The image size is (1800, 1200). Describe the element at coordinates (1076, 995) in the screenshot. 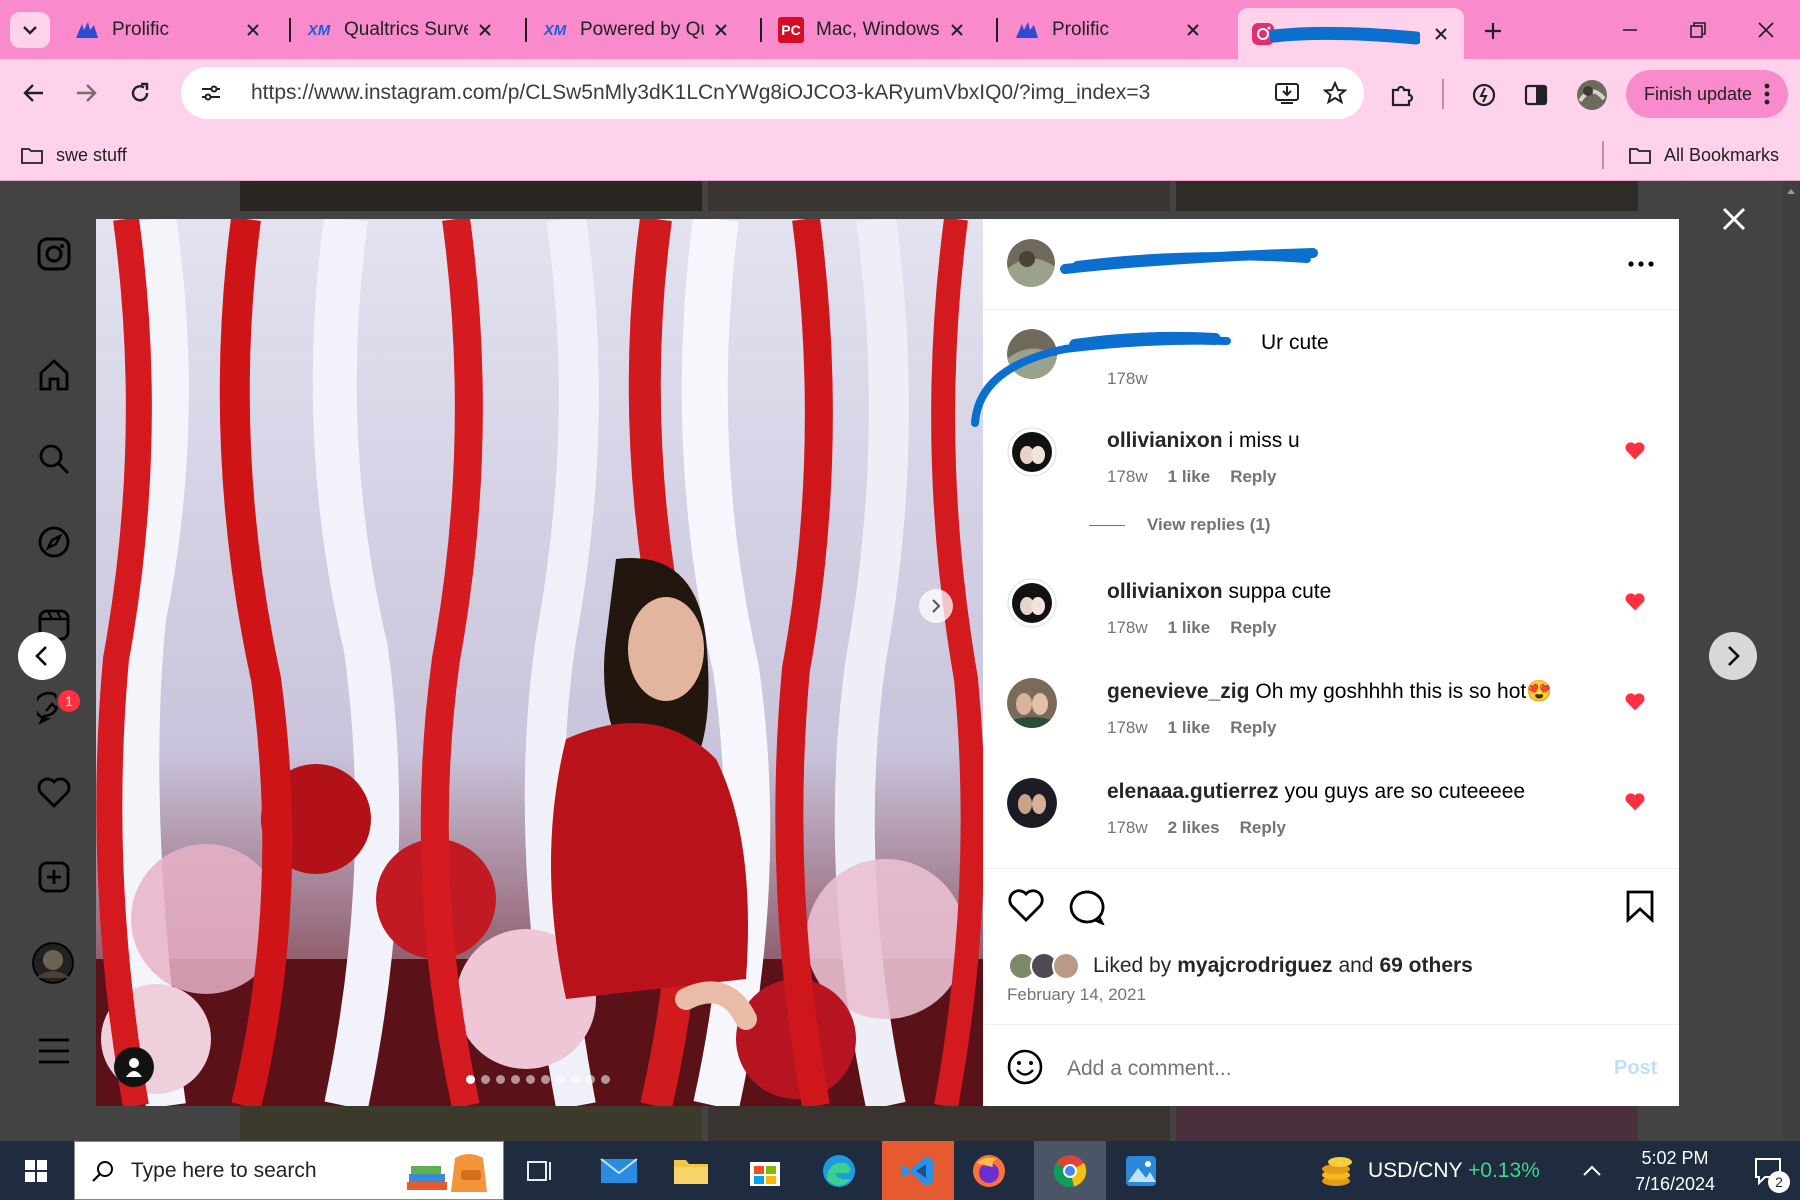

I see `post-date: February 14, 2021` at that location.